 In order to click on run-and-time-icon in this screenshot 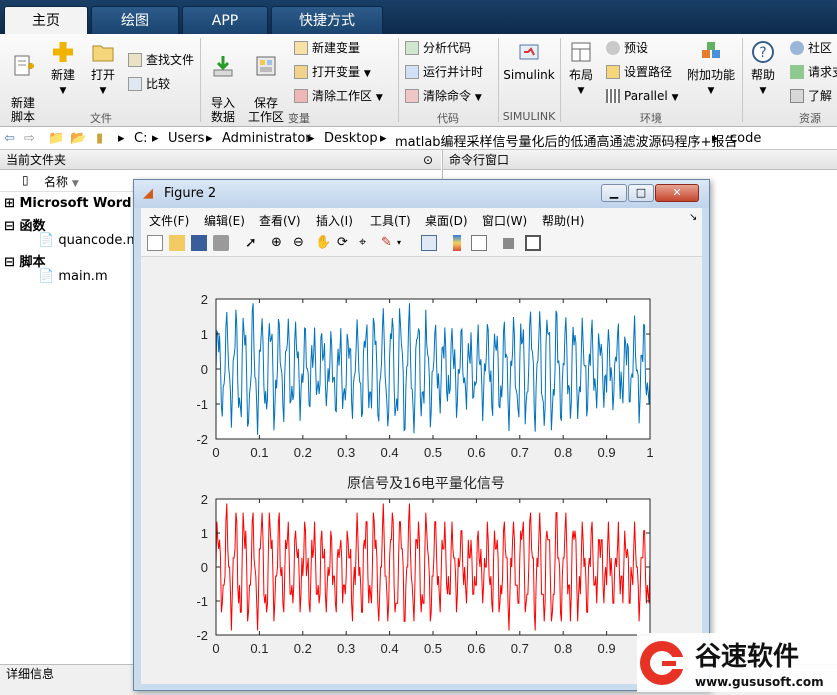, I will do `click(412, 72)`.